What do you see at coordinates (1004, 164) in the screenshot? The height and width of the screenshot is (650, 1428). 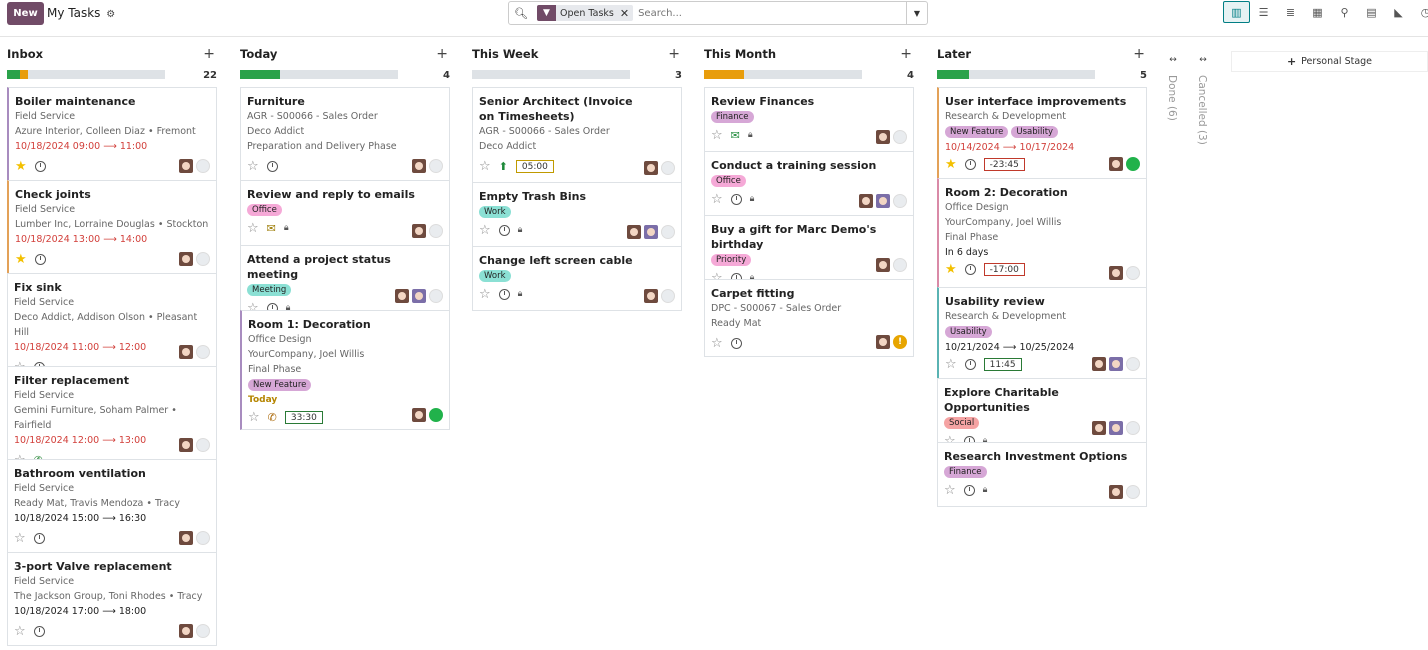 I see `timer: -23:45` at bounding box center [1004, 164].